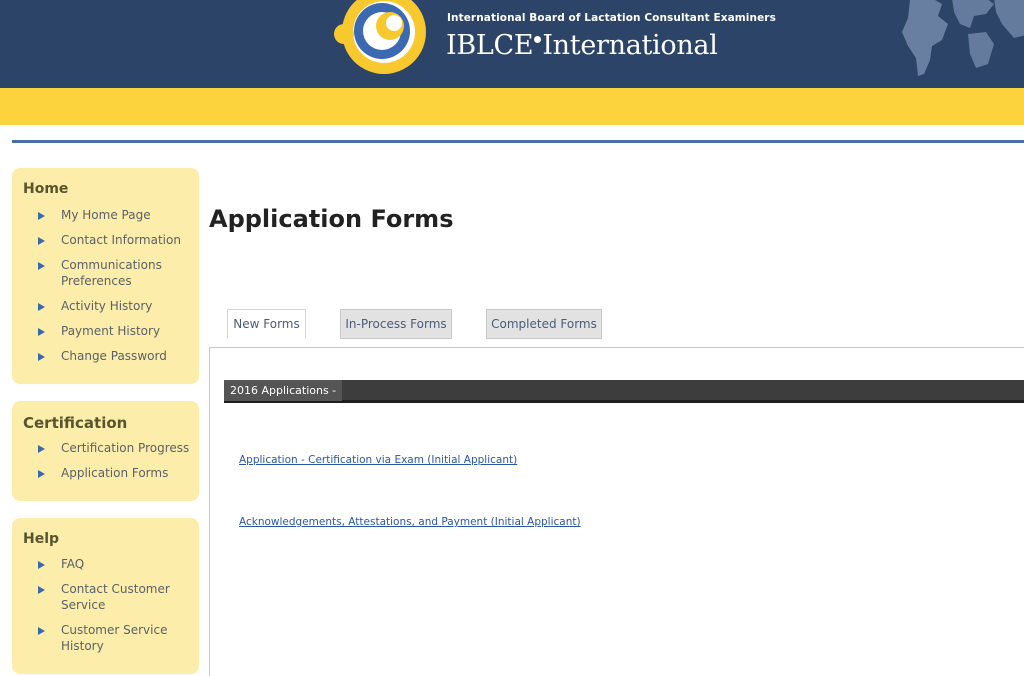  What do you see at coordinates (92, 597) in the screenshot?
I see `sidebar-item-contact-customer-service: Contact Customer Service` at bounding box center [92, 597].